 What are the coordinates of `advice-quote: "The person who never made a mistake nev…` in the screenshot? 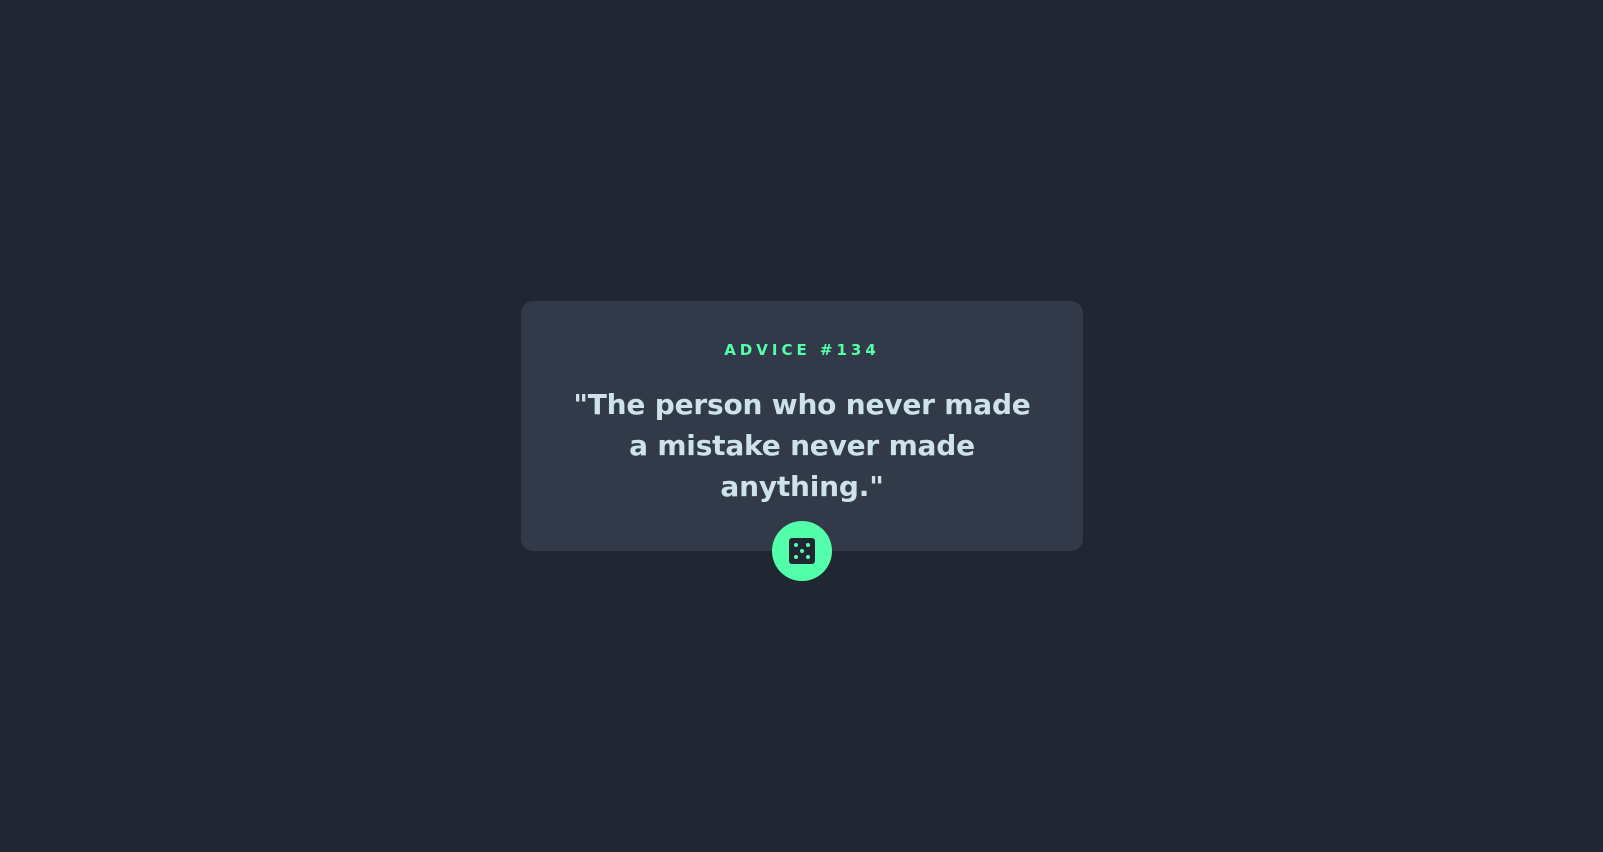 It's located at (802, 445).